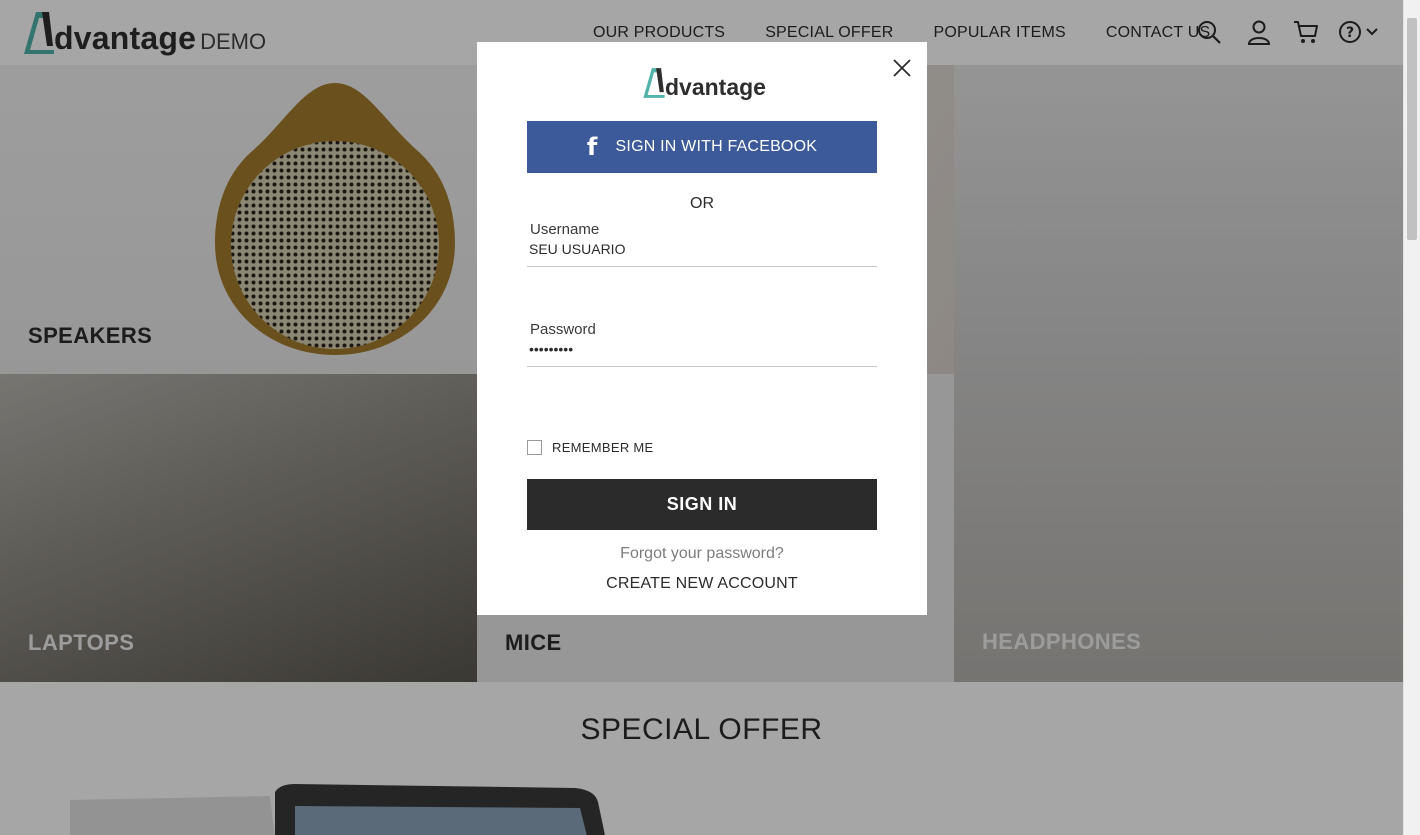 This screenshot has width=1420, height=835. Describe the element at coordinates (716, 146) in the screenshot. I see `facebook-signin-label: SIGN IN WITH FACEBOOK` at that location.